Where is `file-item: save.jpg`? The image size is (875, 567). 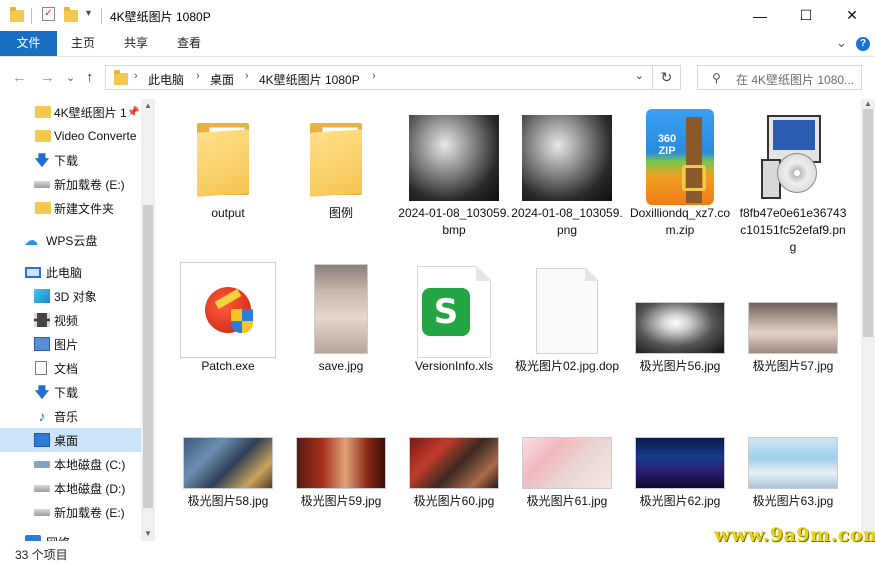
file-item: save.jpg is located at coordinates (341, 322).